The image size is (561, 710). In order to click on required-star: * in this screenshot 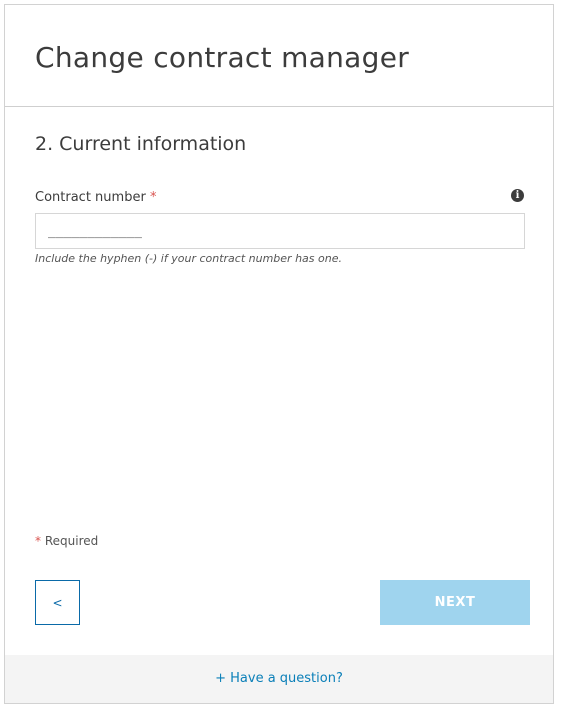, I will do `click(153, 197)`.